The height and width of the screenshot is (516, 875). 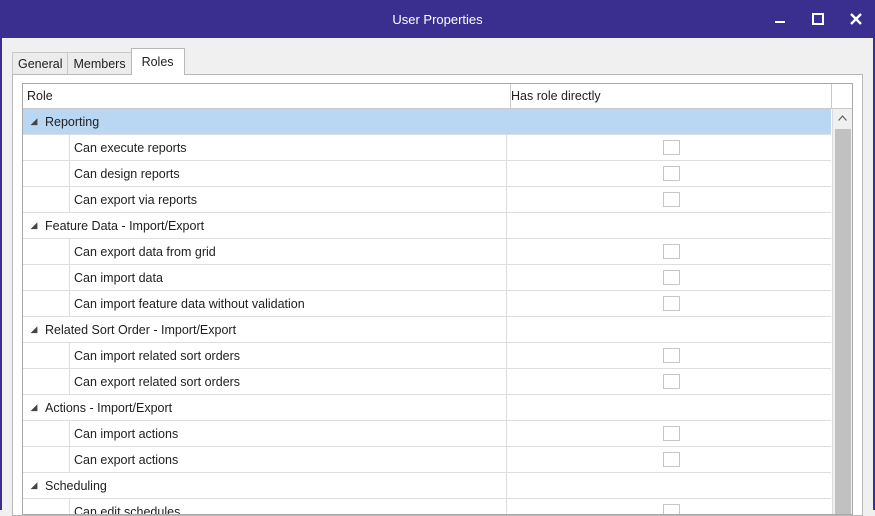 I want to click on close-icon, so click(x=856, y=19).